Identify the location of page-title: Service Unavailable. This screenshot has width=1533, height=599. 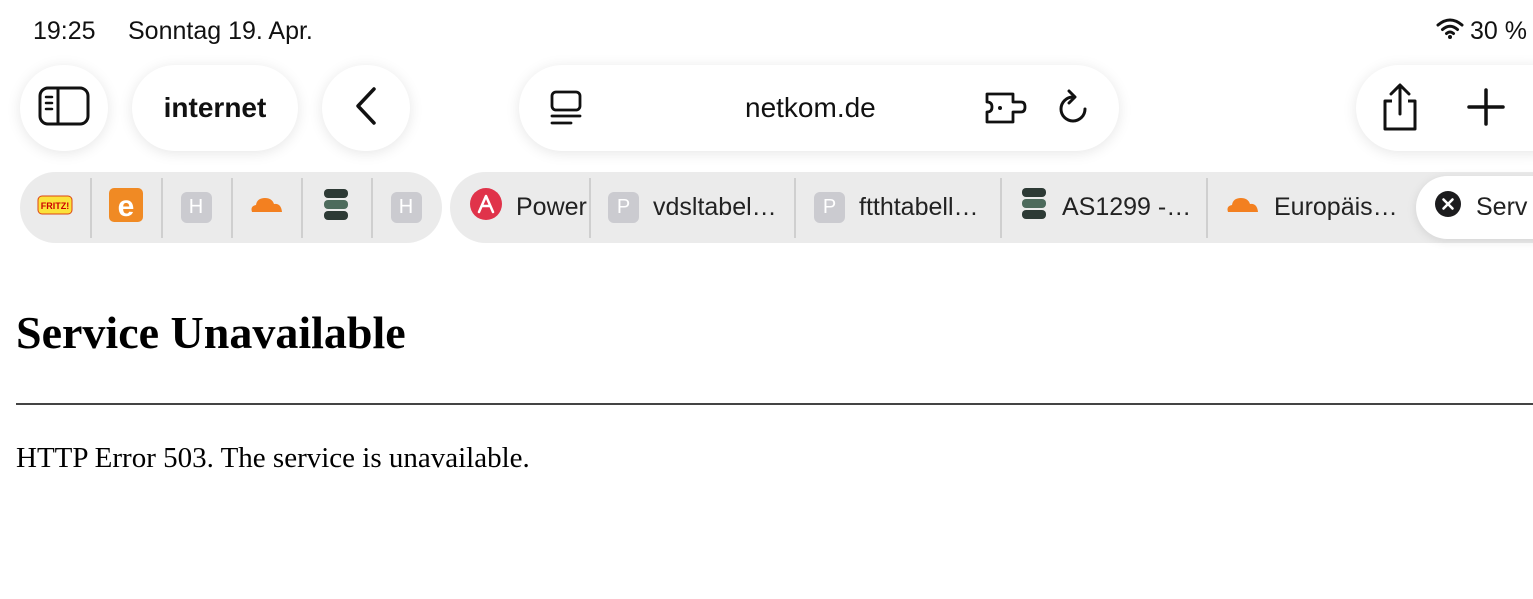
(211, 332).